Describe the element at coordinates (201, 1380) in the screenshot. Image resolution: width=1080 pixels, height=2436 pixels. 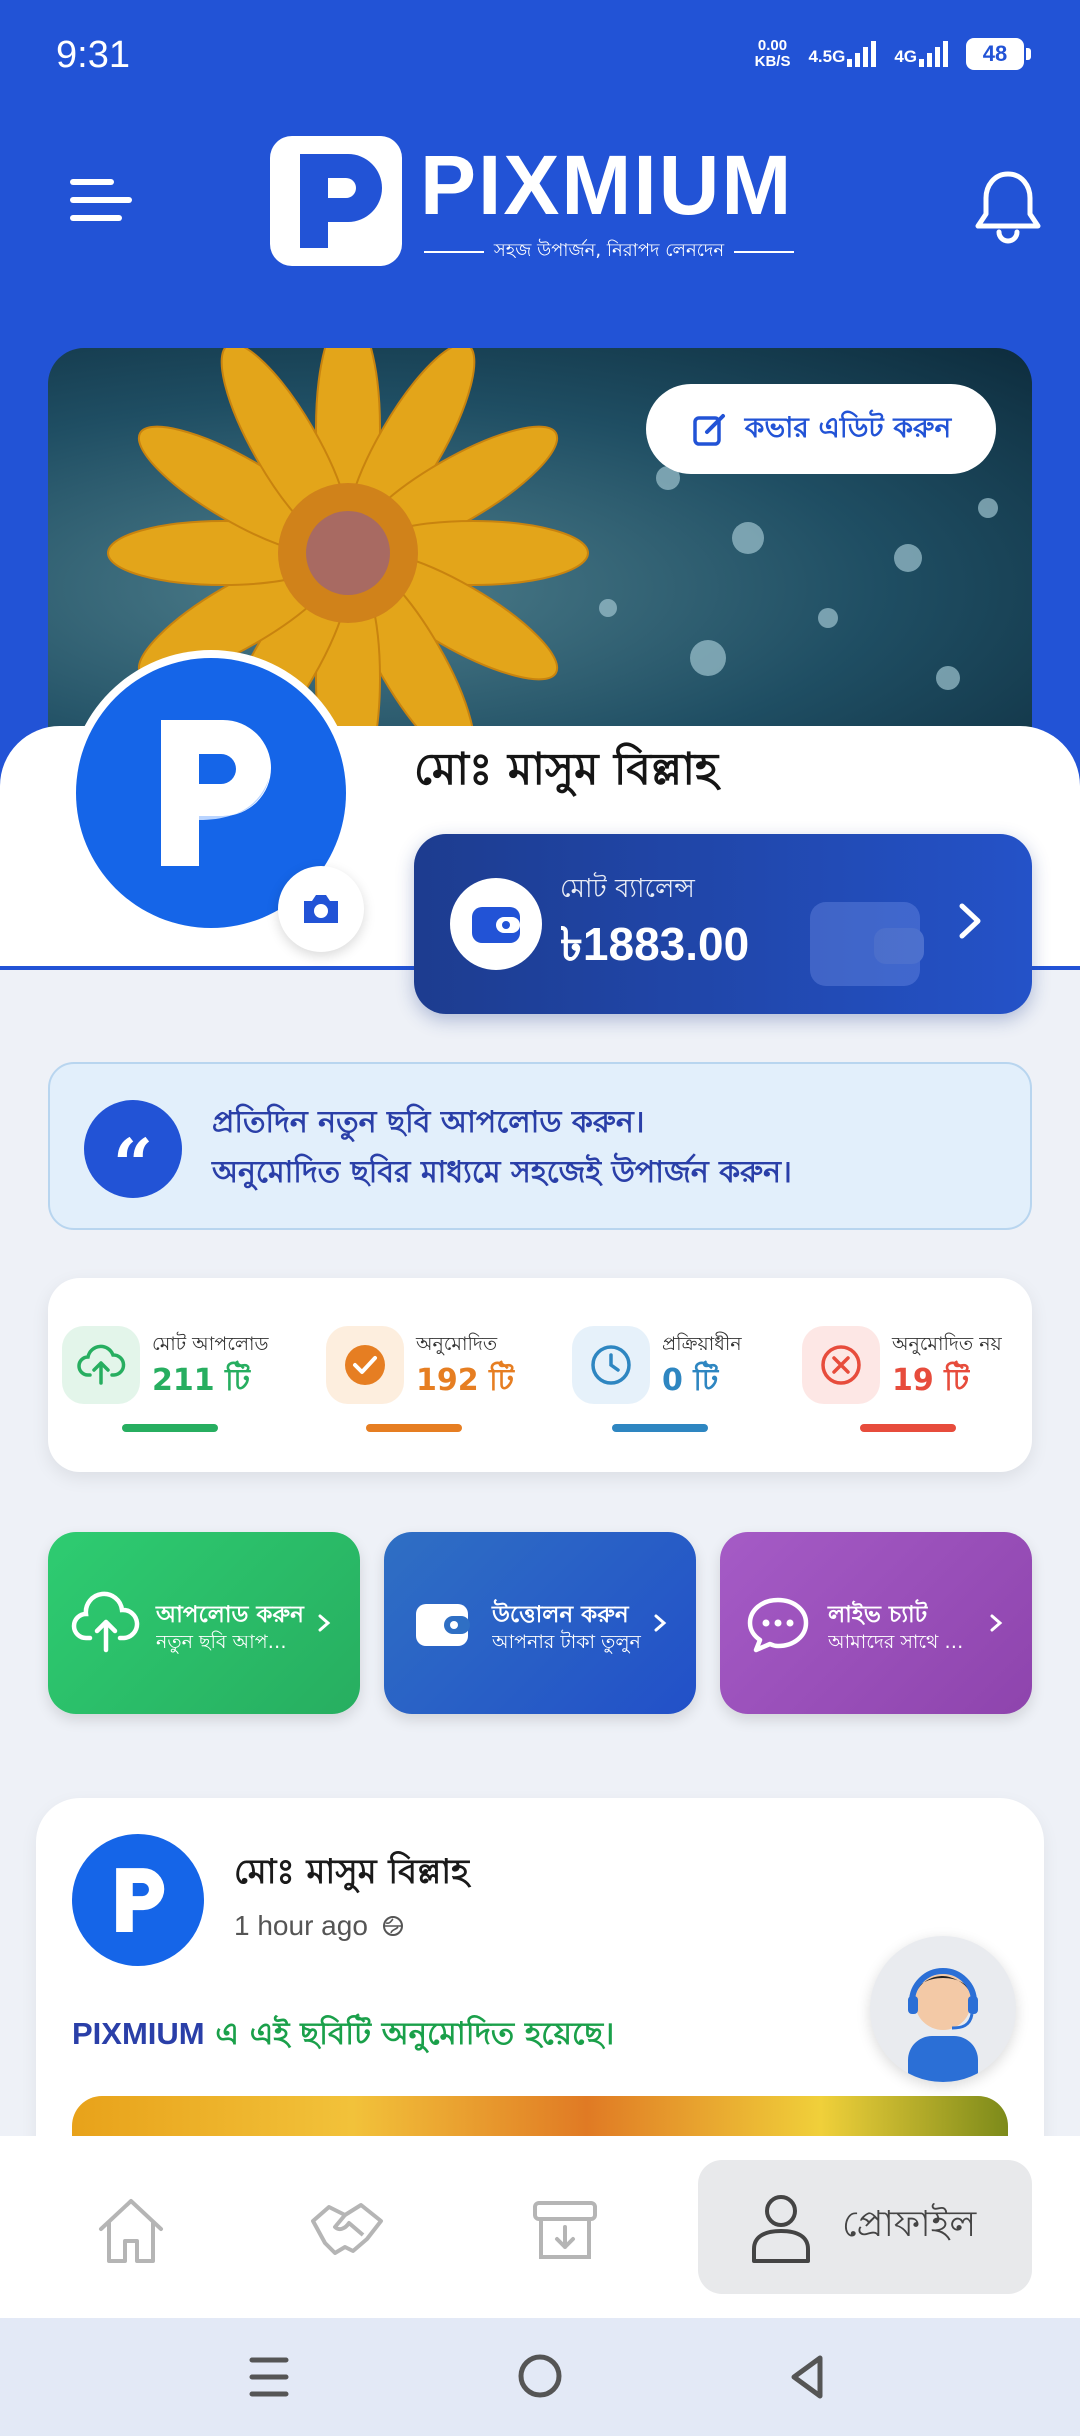
I see `stat-value: 211 টি` at that location.